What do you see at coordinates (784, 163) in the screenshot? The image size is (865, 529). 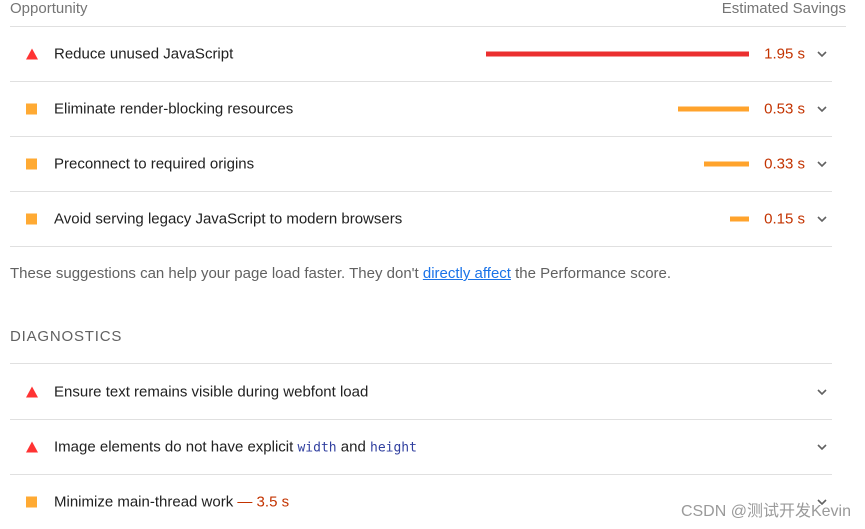 I see `savings-value: 0.33 s` at bounding box center [784, 163].